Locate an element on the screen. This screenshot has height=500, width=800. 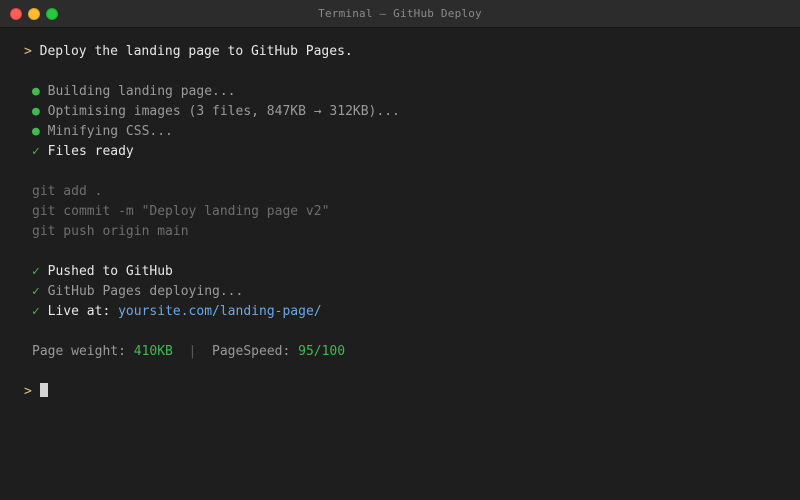
pagespeed-value: 95/100 is located at coordinates (322, 351).